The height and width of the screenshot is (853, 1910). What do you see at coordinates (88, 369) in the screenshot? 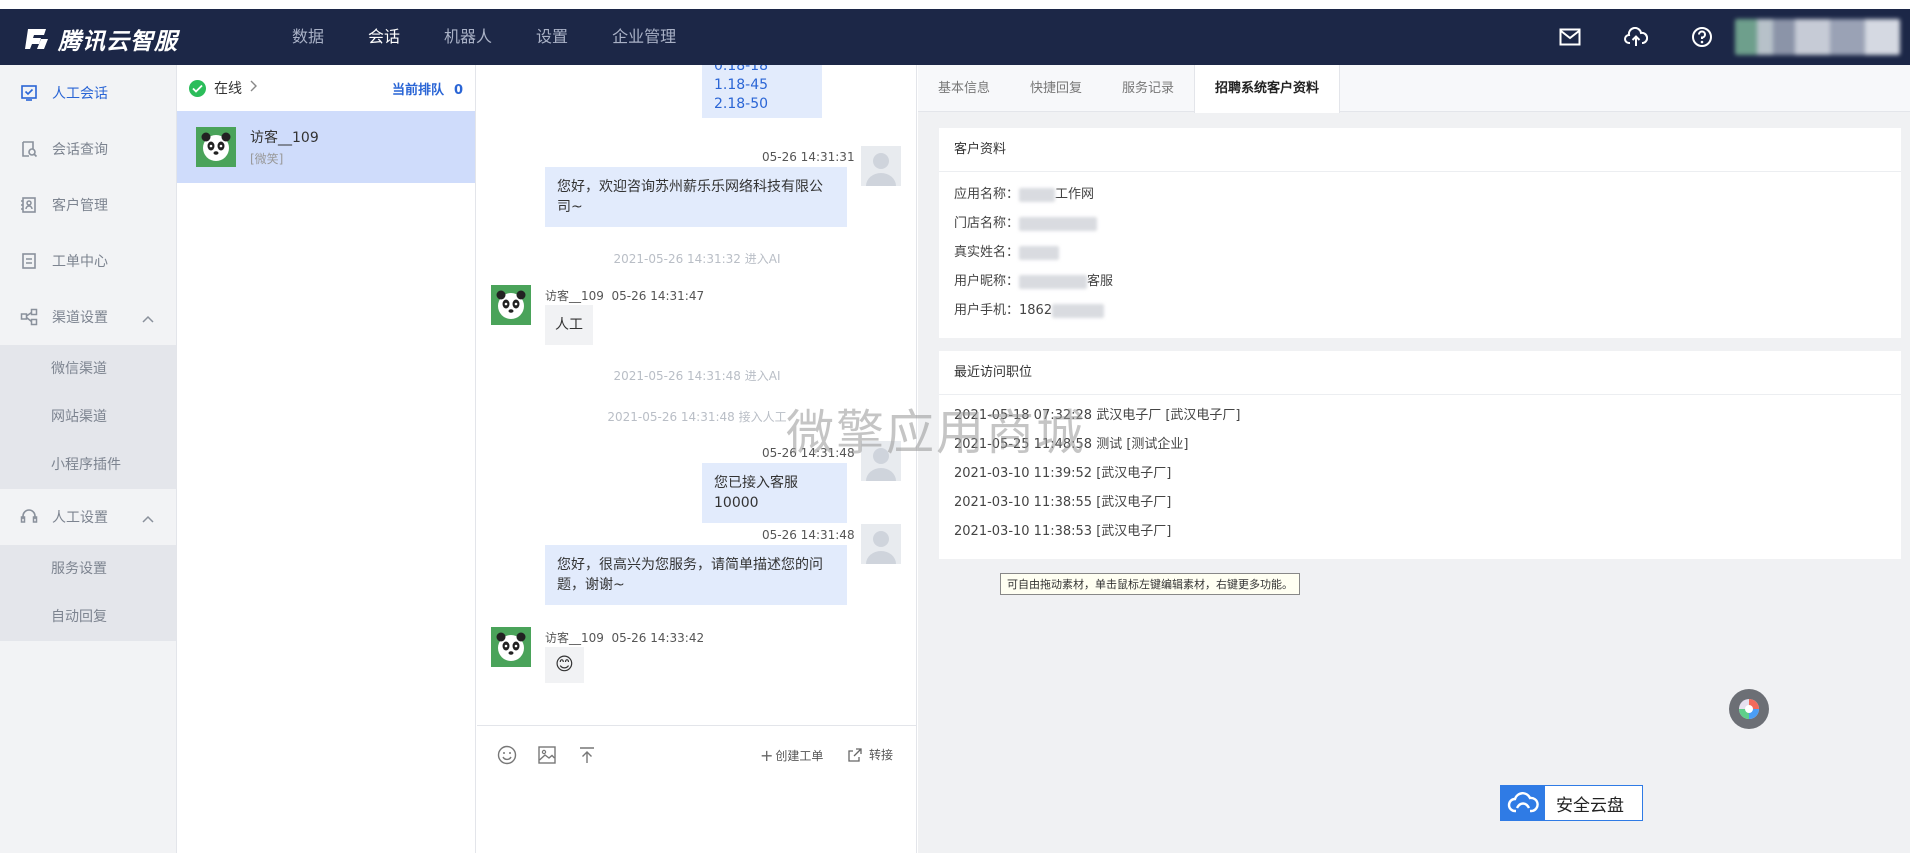
I see `sidebar-item-wechat-channel: 微信渠道` at bounding box center [88, 369].